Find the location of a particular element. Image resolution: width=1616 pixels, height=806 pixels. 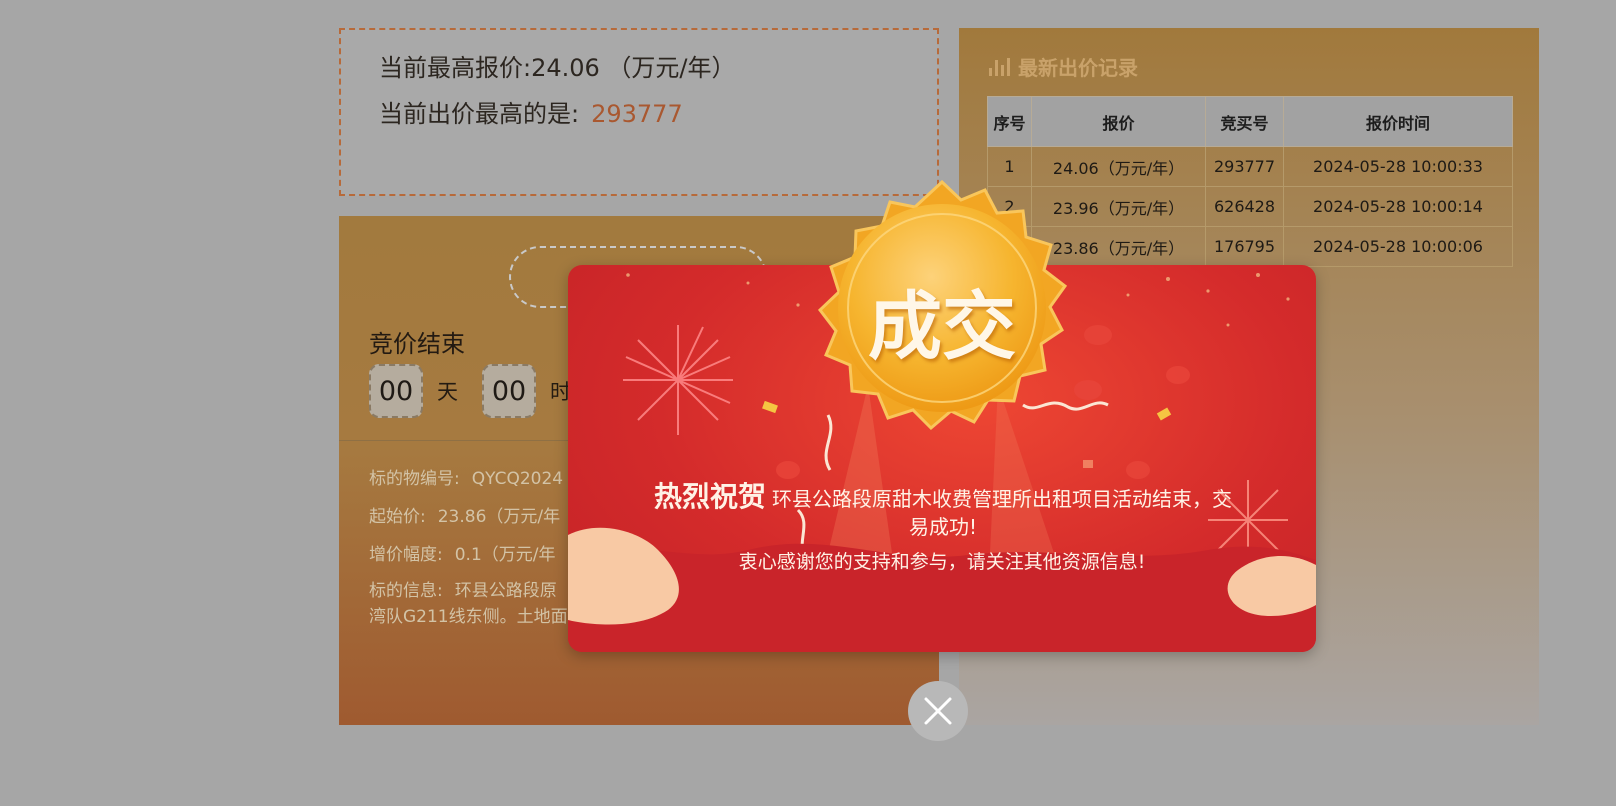

records-title: 最新出价记录 is located at coordinates (1063, 66).